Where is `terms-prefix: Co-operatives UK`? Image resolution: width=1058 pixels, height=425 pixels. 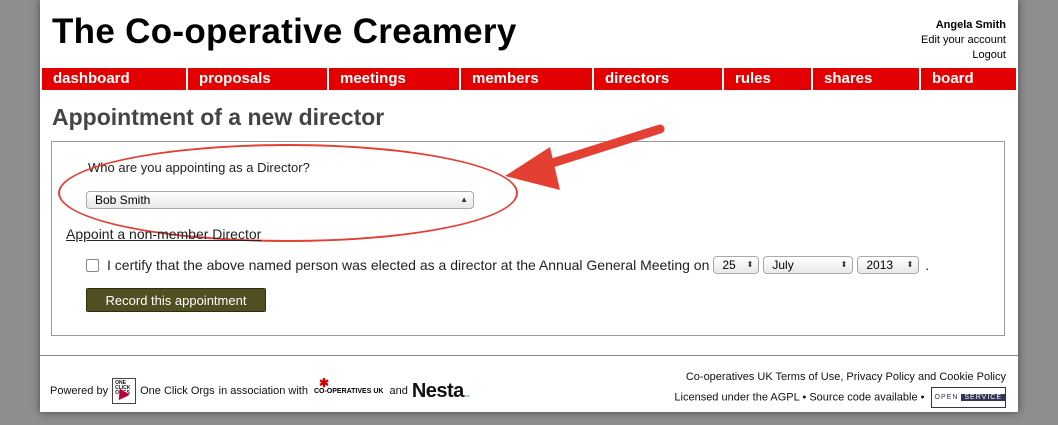
terms-prefix: Co-operatives UK is located at coordinates (729, 377).